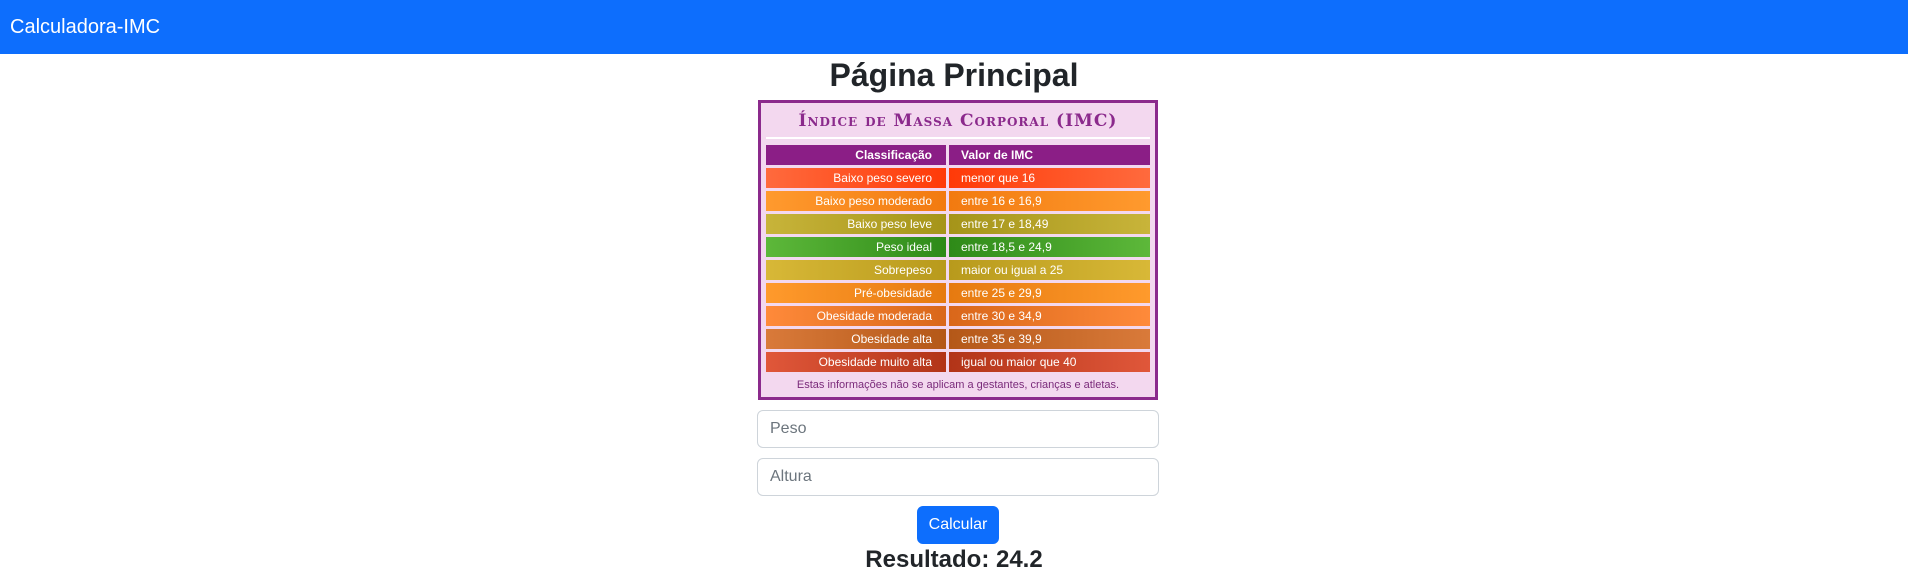 This screenshot has height=583, width=1908. I want to click on imc-row-classification: Sobrepeso, so click(856, 270).